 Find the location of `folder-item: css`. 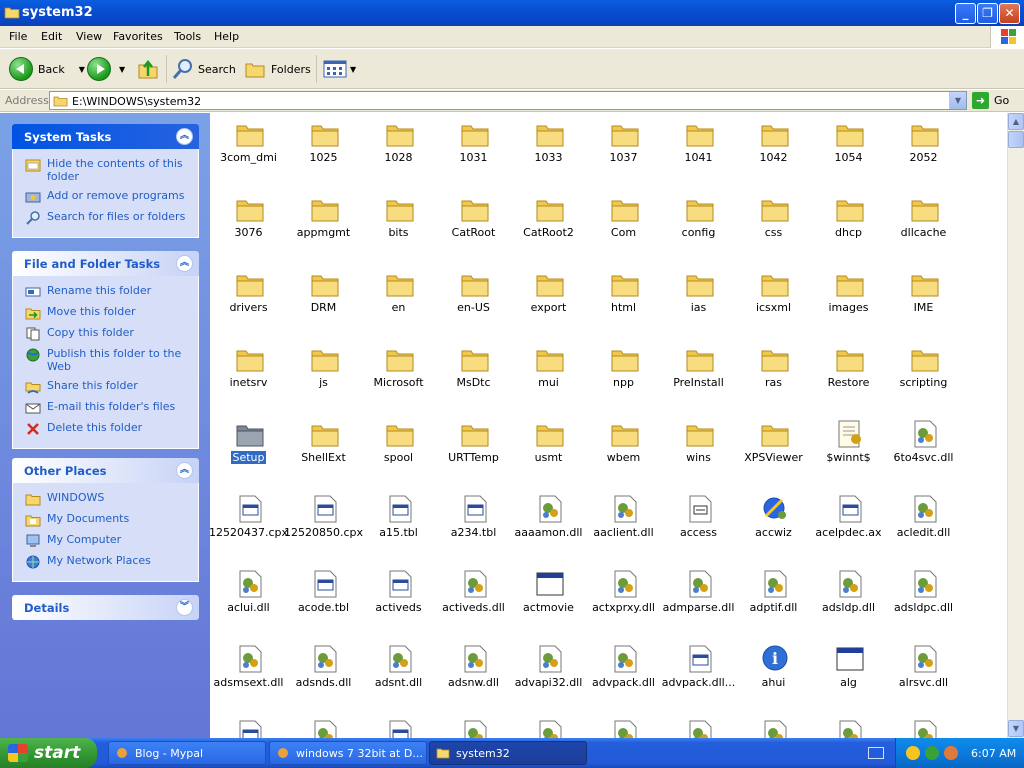

folder-item: css is located at coordinates (773, 227).